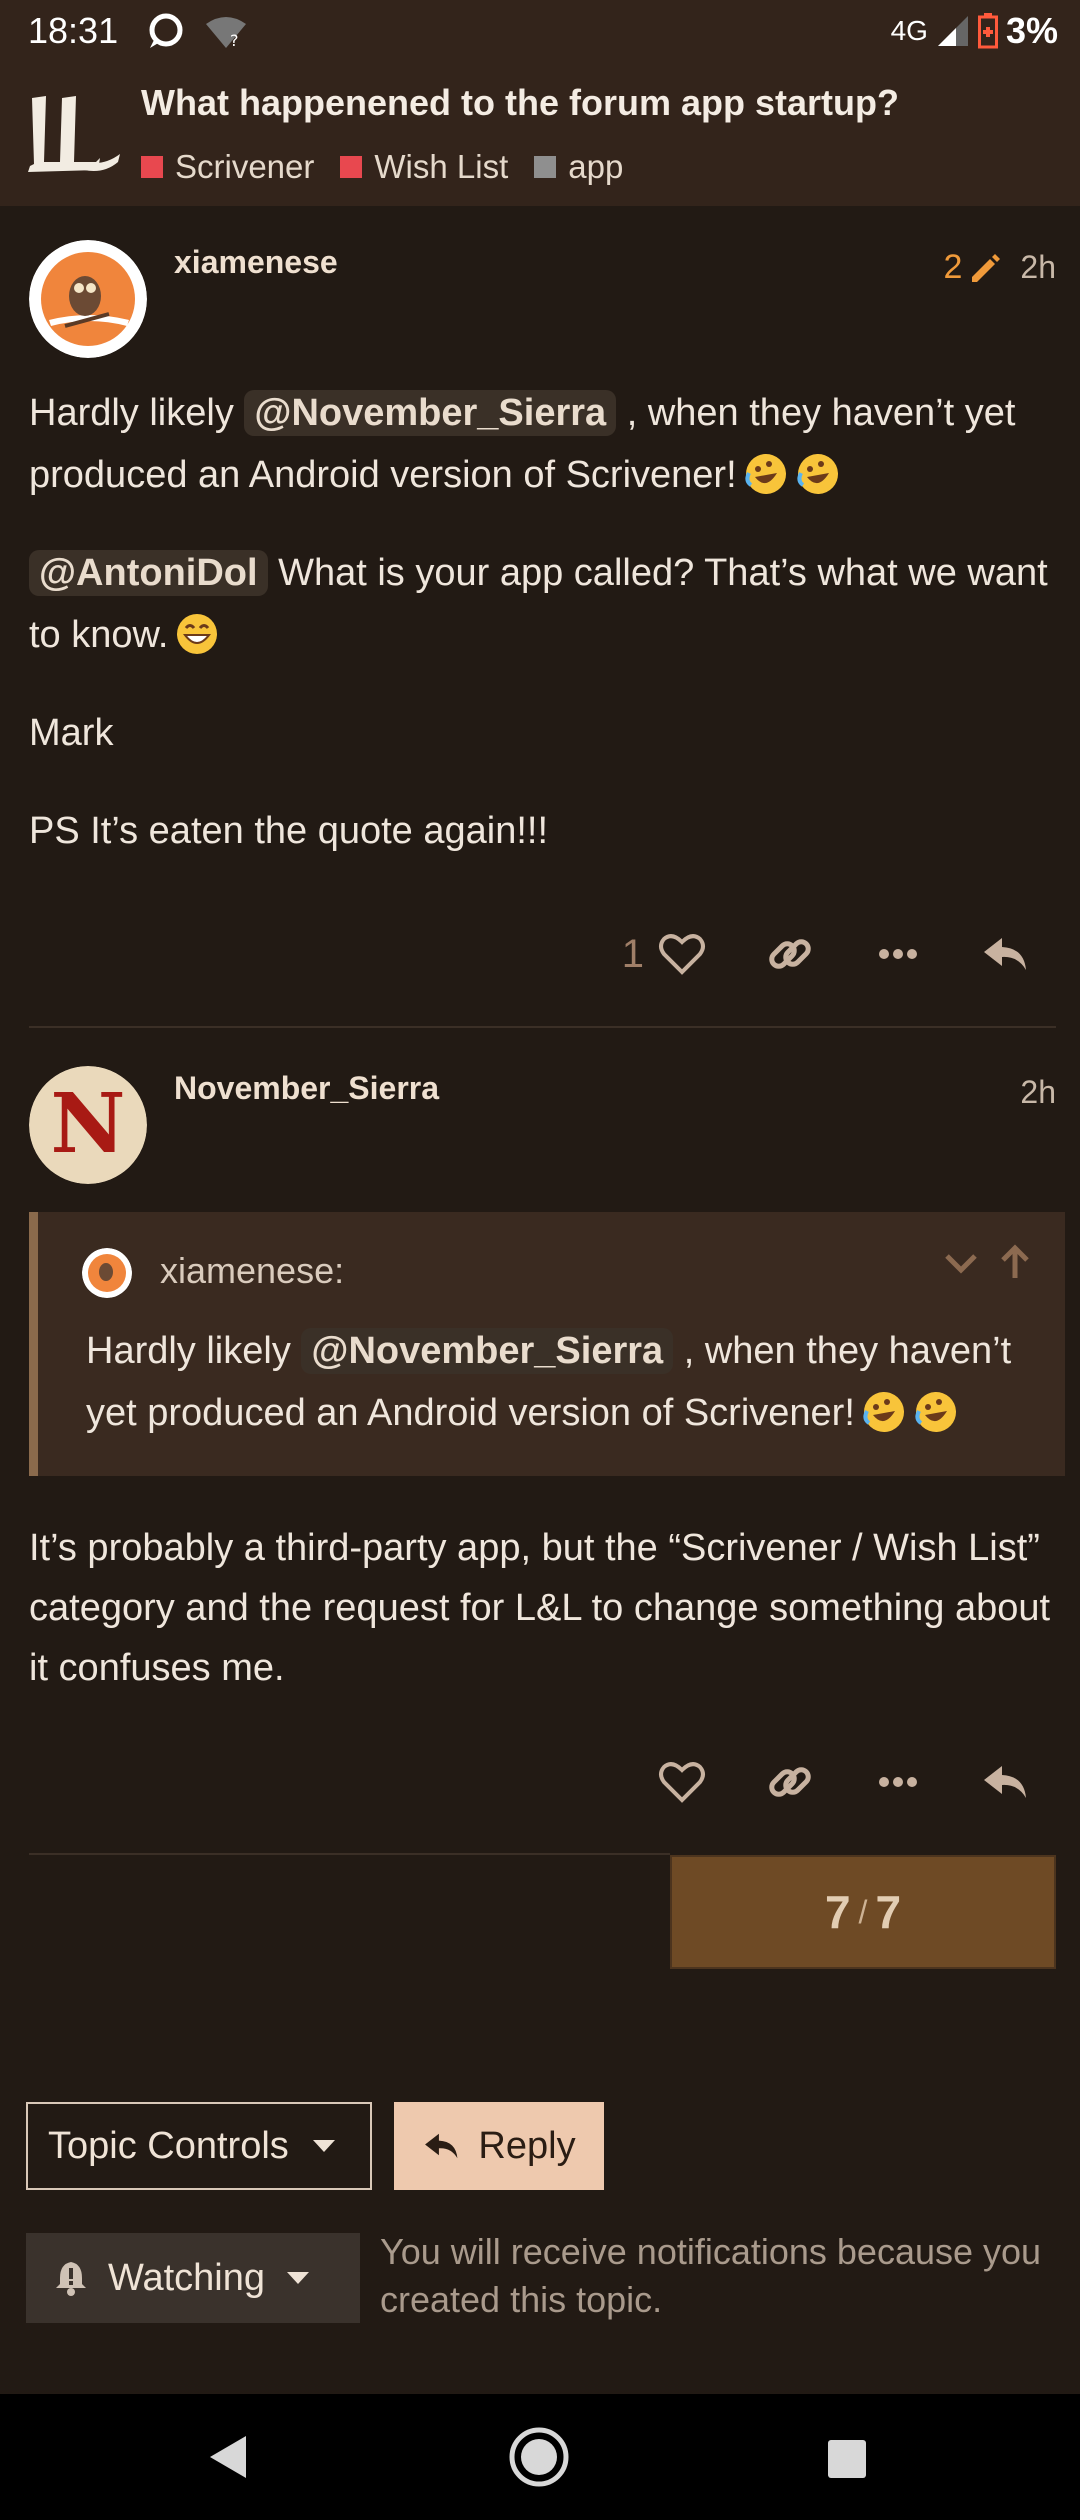 Image resolution: width=1080 pixels, height=2520 pixels. Describe the element at coordinates (88, 299) in the screenshot. I see `avatar` at that location.